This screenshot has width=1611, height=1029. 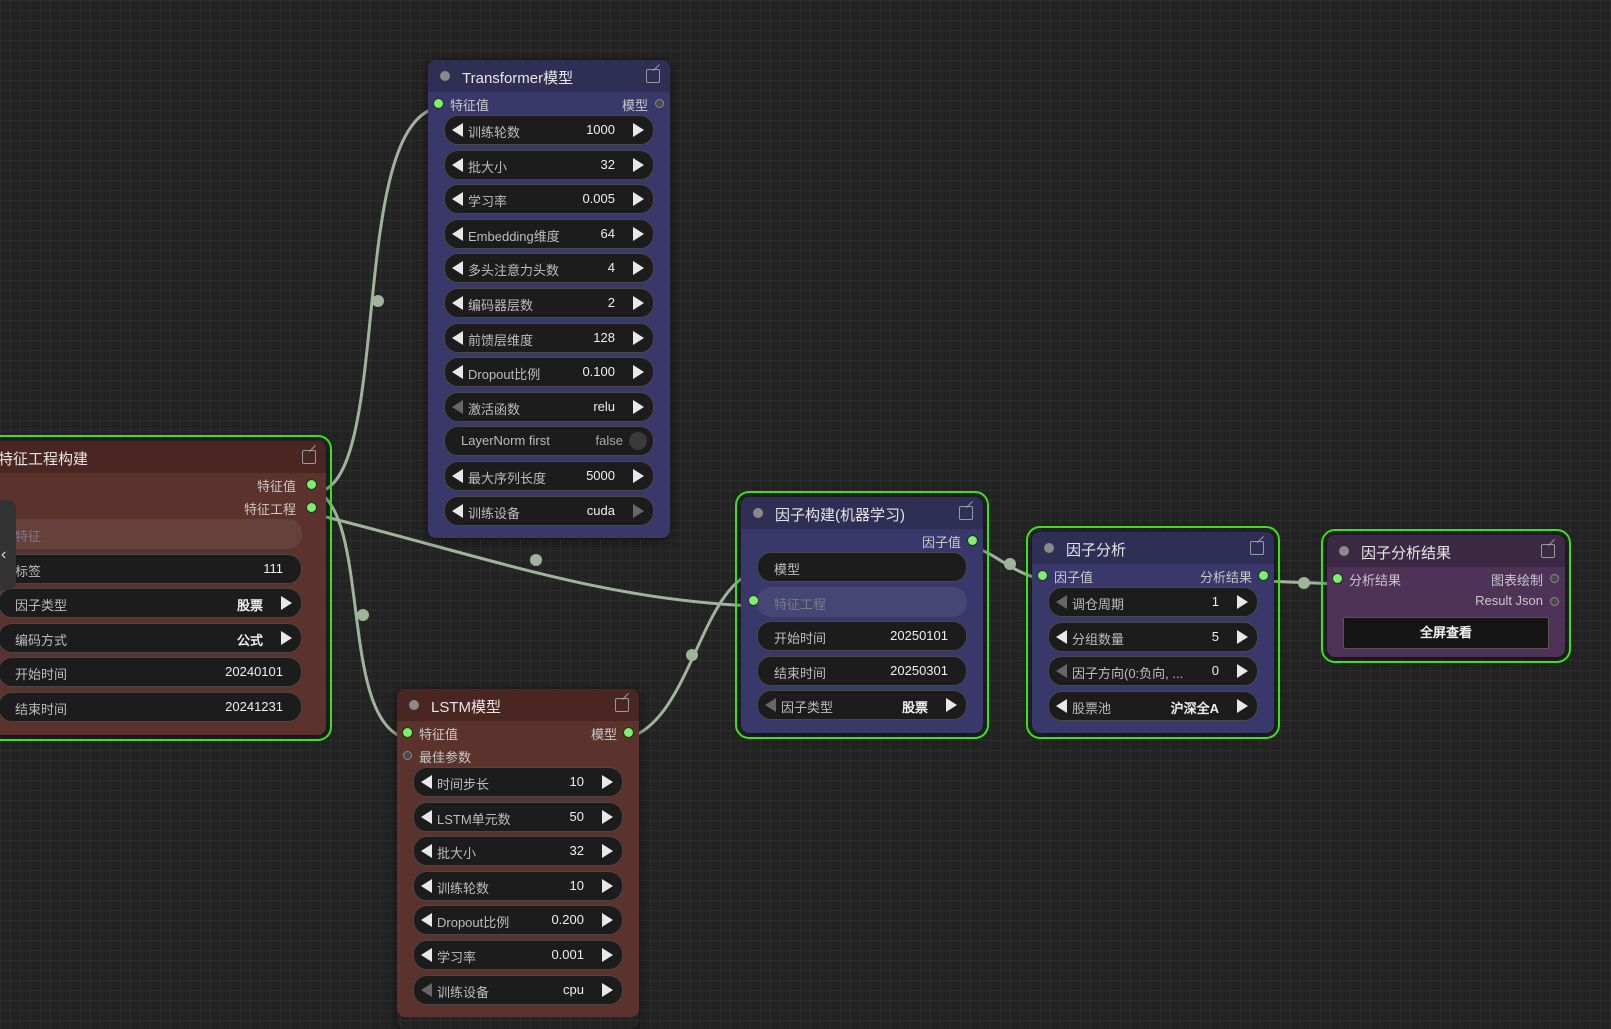 What do you see at coordinates (1446, 633) in the screenshot?
I see `fullscreen-view-button: 全屏查看` at bounding box center [1446, 633].